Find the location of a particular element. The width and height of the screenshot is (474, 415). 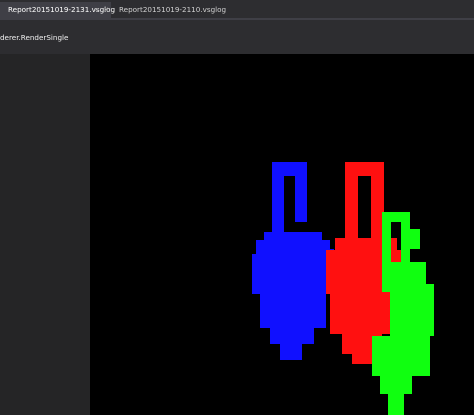

close-icon: ✕ is located at coordinates (106, 10).